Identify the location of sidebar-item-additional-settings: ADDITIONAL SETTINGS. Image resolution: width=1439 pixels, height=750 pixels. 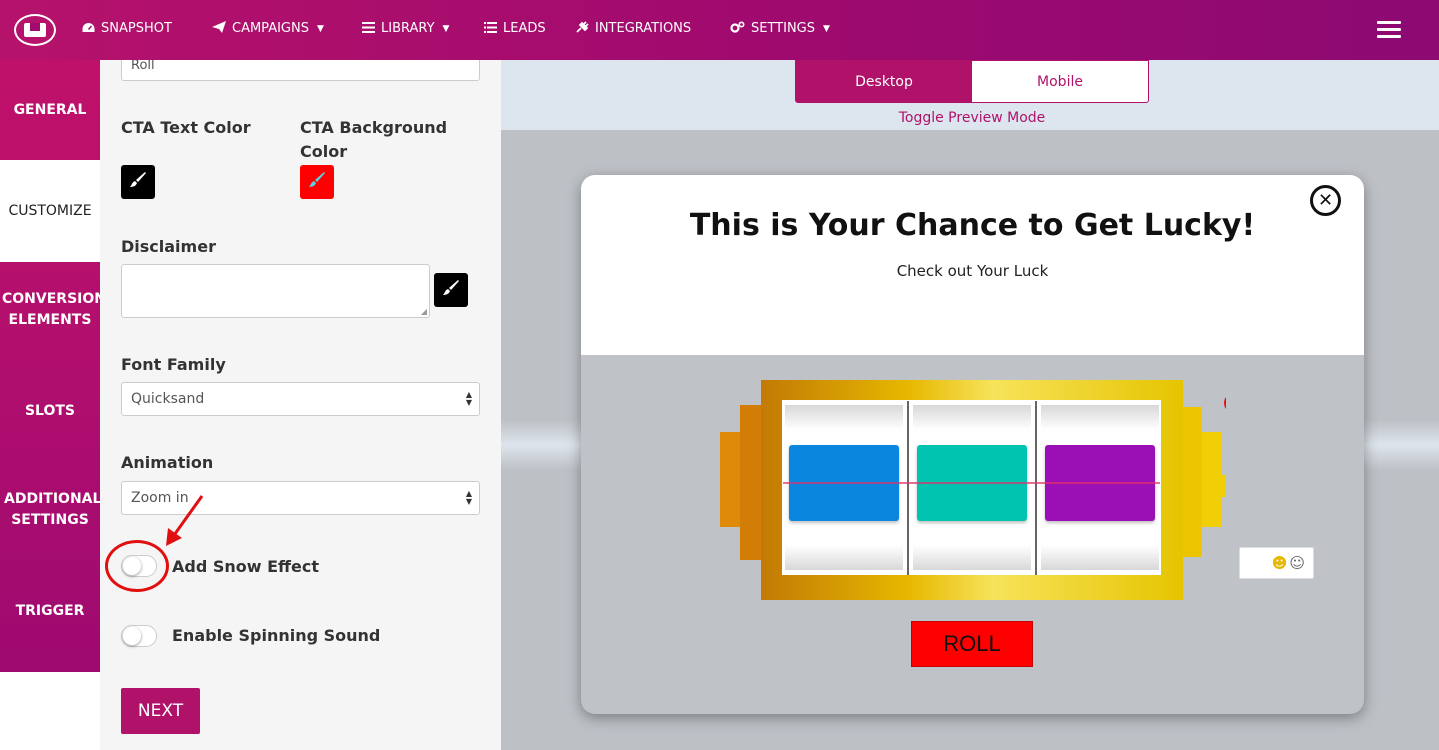
(51, 510).